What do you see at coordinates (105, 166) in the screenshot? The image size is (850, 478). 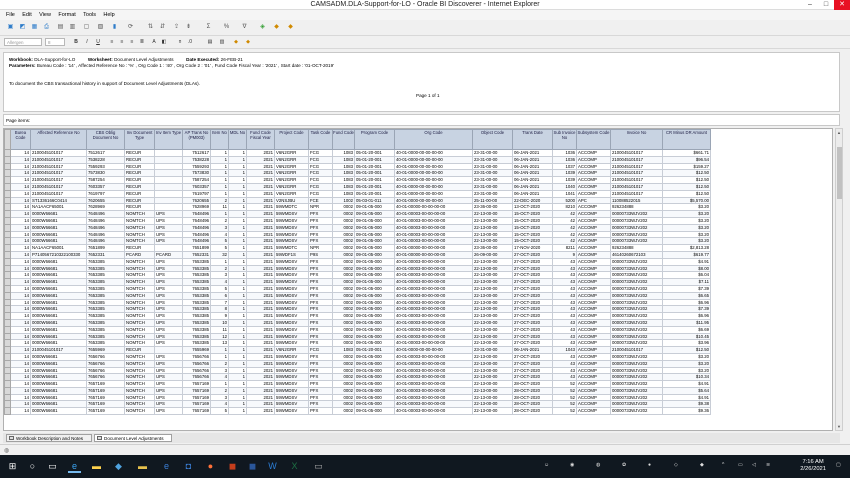 I see `table-cell: 7559293` at bounding box center [105, 166].